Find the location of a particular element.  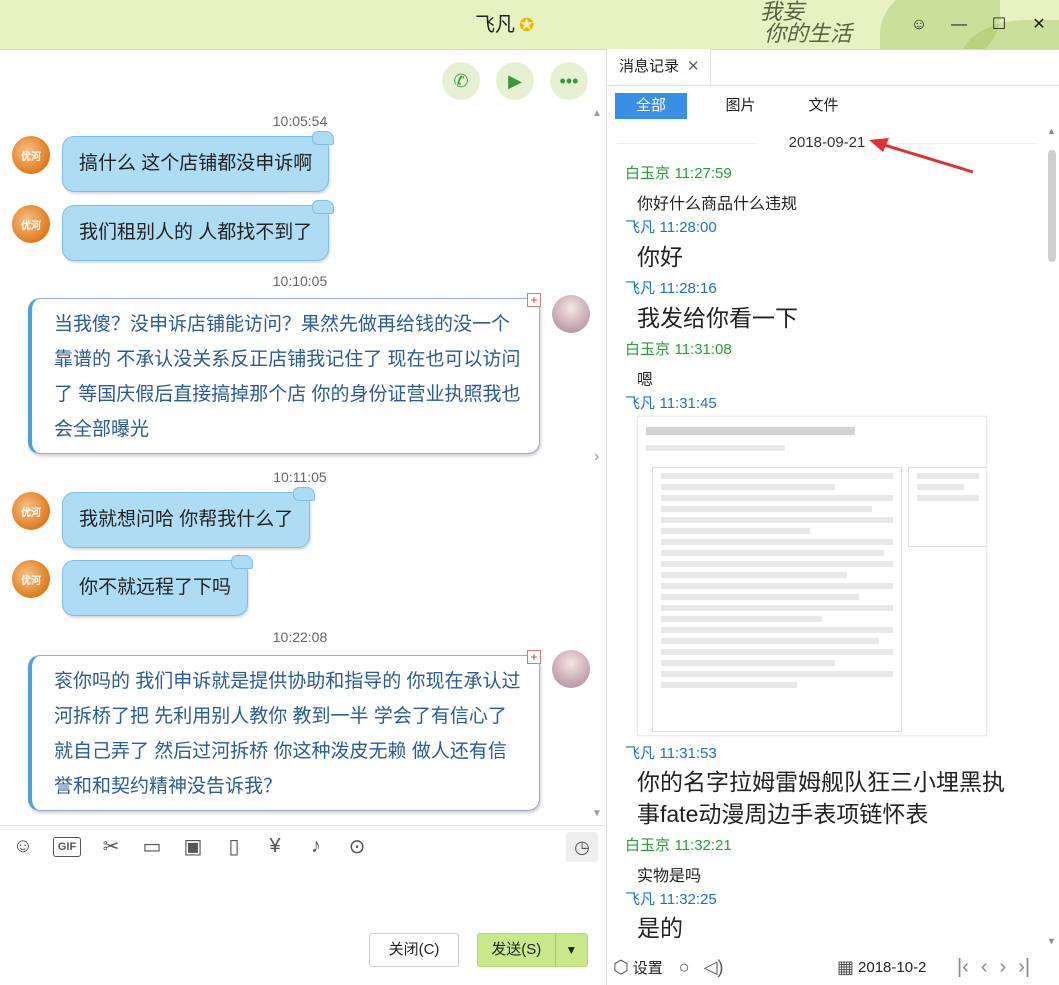

calendar-icon: ▦ is located at coordinates (846, 966).